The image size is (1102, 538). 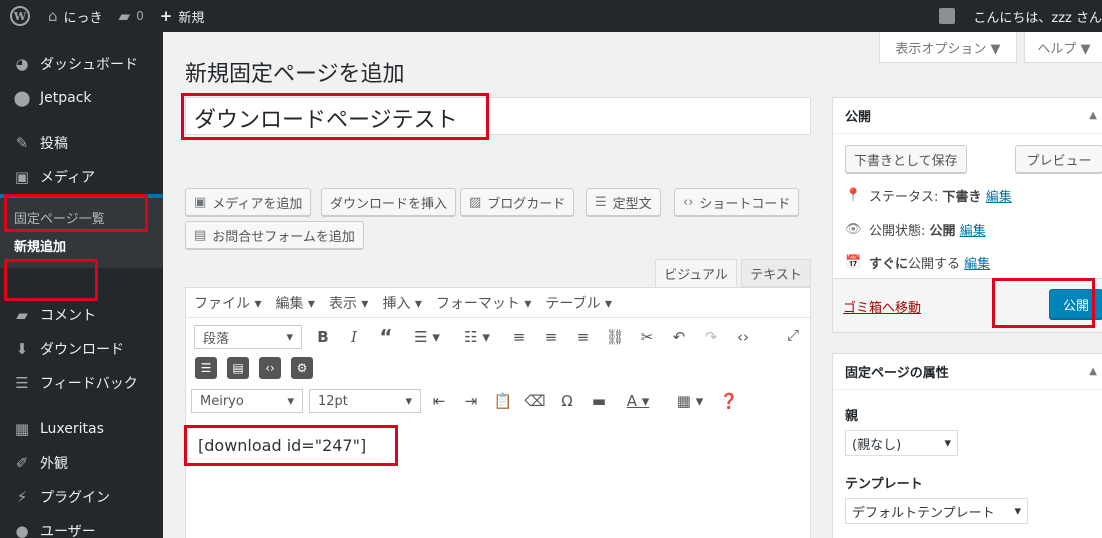 I want to click on table-icon: ▦ ▾, so click(x=690, y=401).